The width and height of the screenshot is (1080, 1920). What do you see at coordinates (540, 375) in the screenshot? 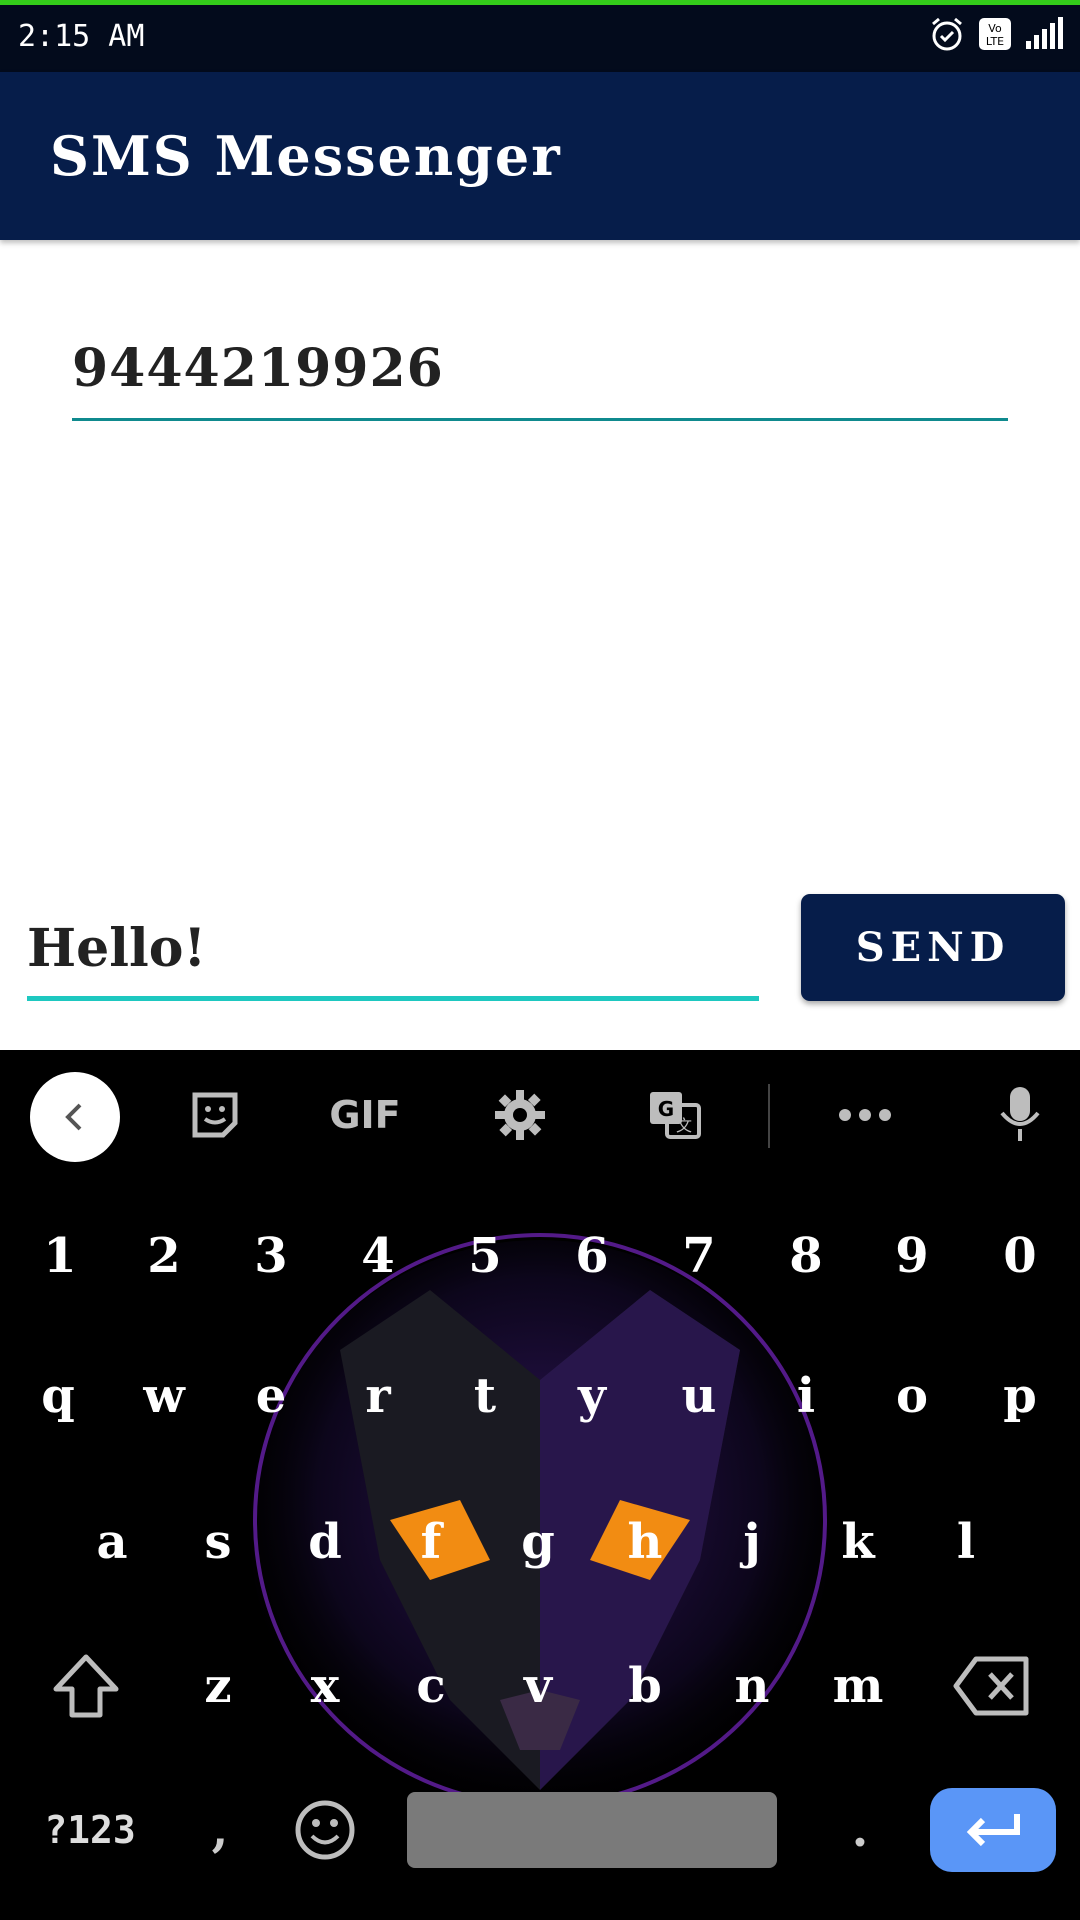
I see `phone-number-field: 9444219926` at bounding box center [540, 375].